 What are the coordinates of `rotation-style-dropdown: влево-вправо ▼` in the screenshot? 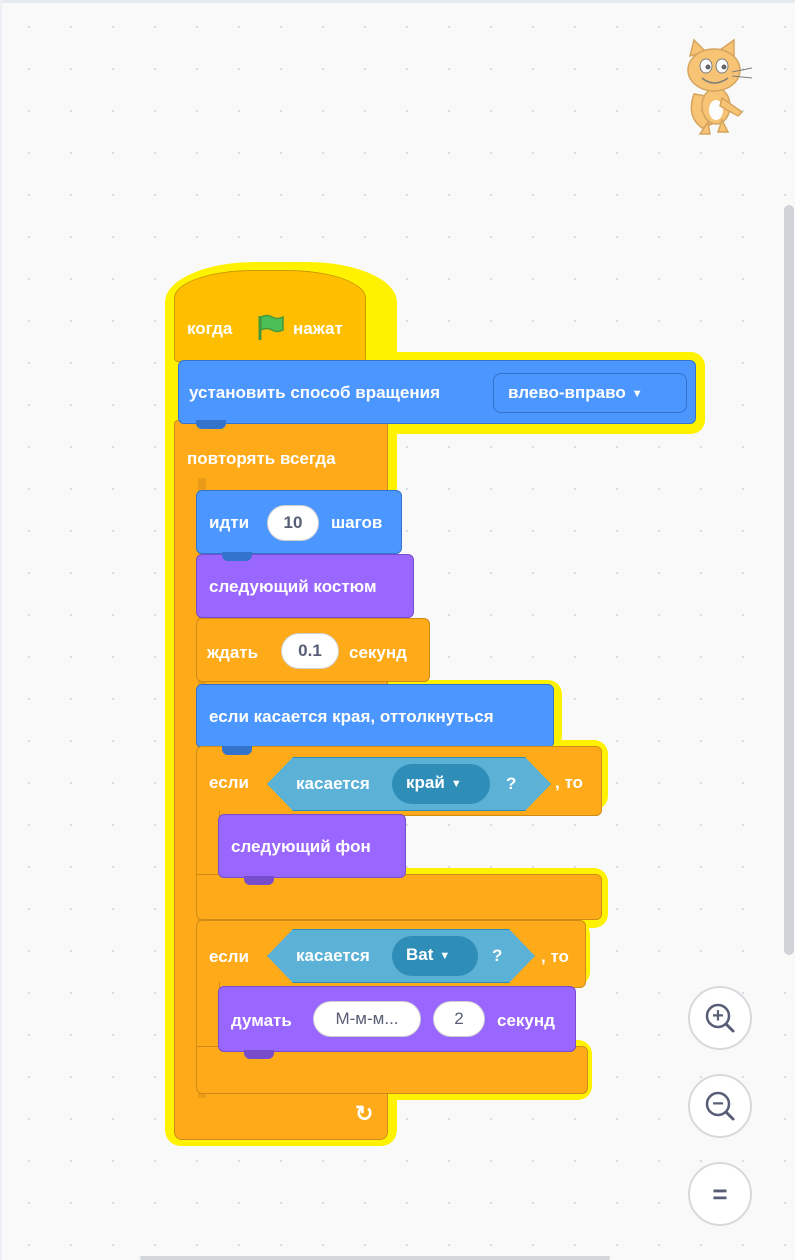 It's located at (590, 393).